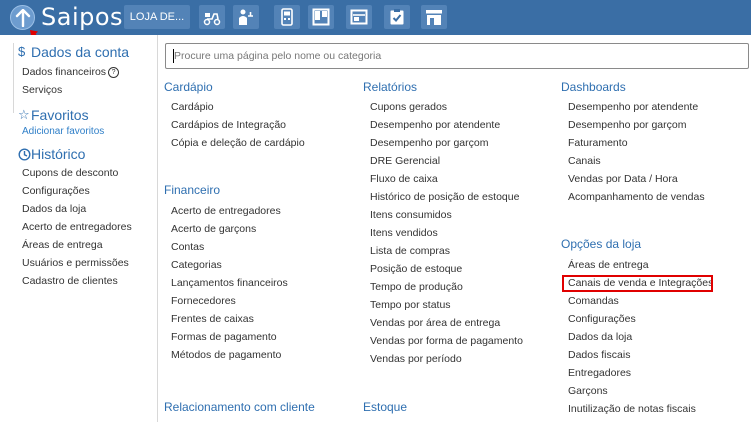 This screenshot has height=422, width=751. I want to click on menu-link: Lista de compras, so click(410, 251).